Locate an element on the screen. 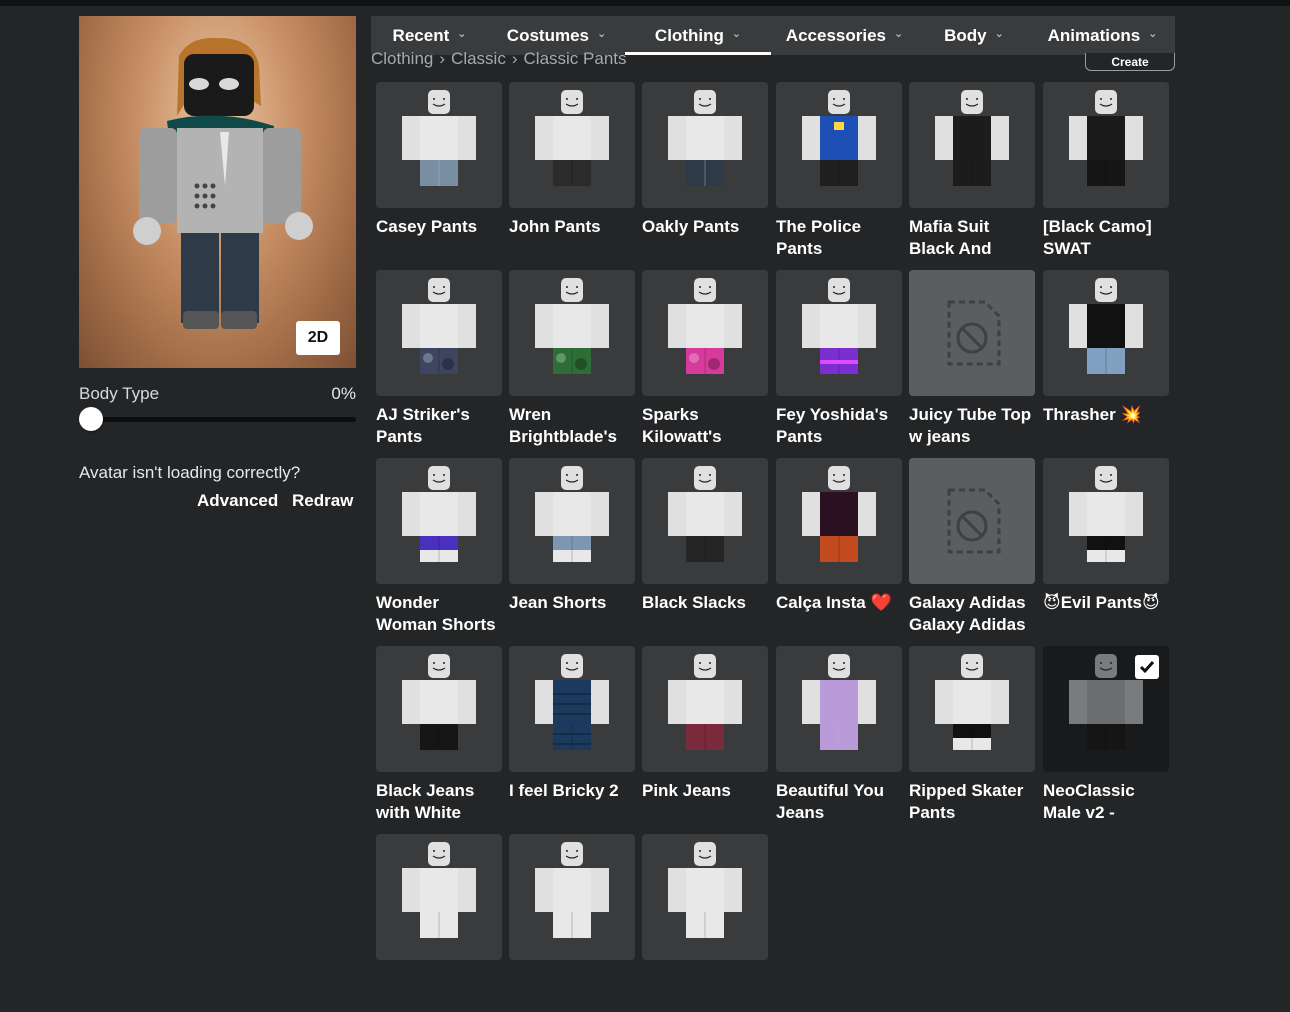  tab-label: Body is located at coordinates (965, 35).